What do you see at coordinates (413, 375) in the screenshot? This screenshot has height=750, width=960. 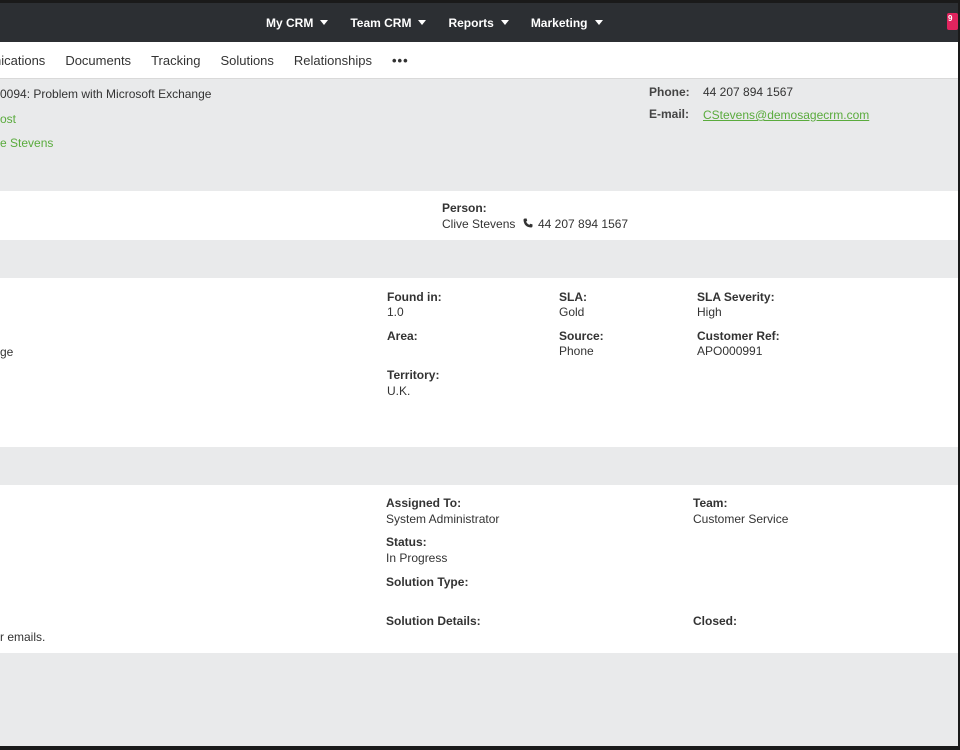 I see `territory-label: Territory:` at bounding box center [413, 375].